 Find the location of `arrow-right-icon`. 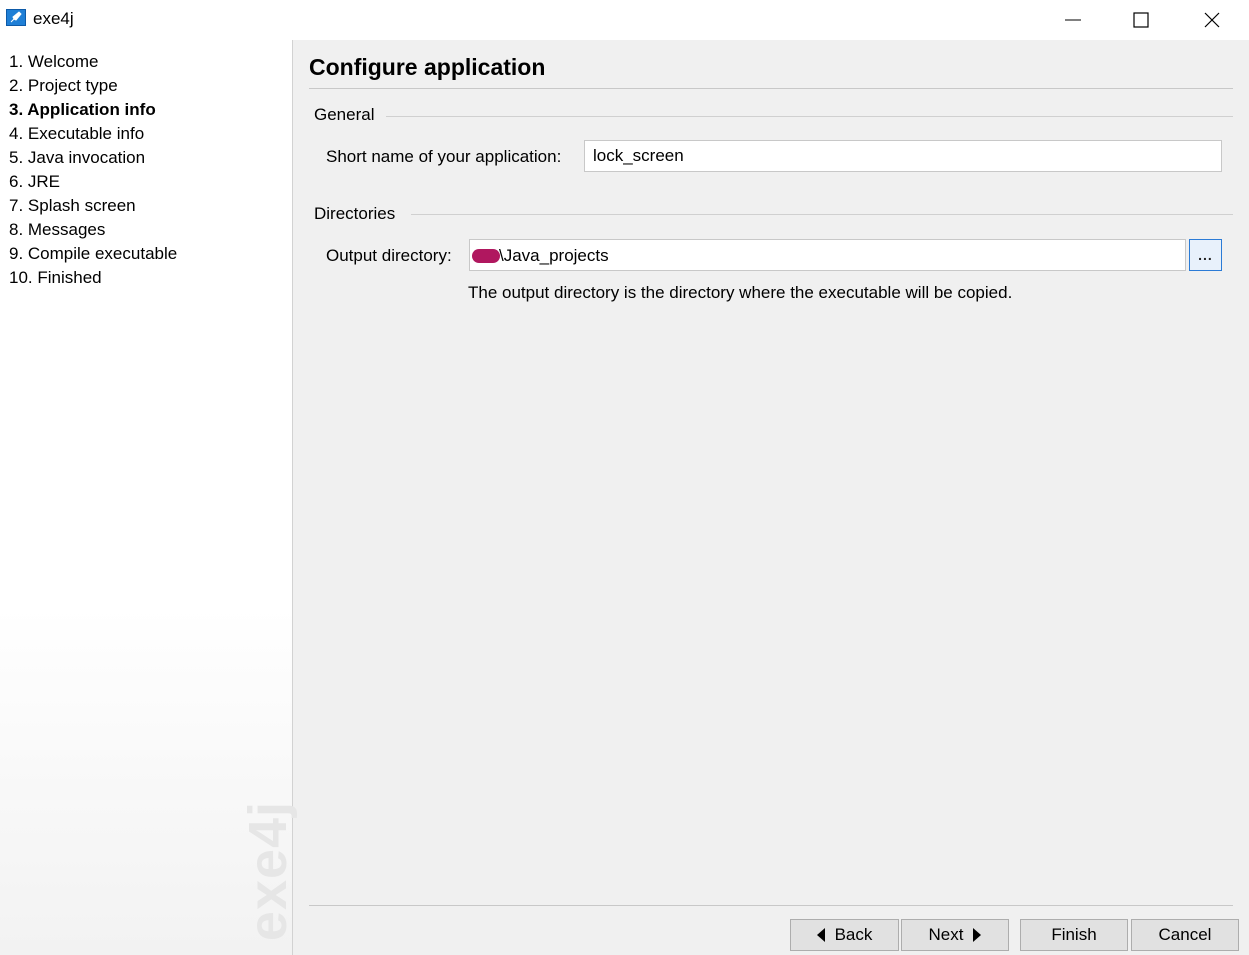

arrow-right-icon is located at coordinates (977, 935).